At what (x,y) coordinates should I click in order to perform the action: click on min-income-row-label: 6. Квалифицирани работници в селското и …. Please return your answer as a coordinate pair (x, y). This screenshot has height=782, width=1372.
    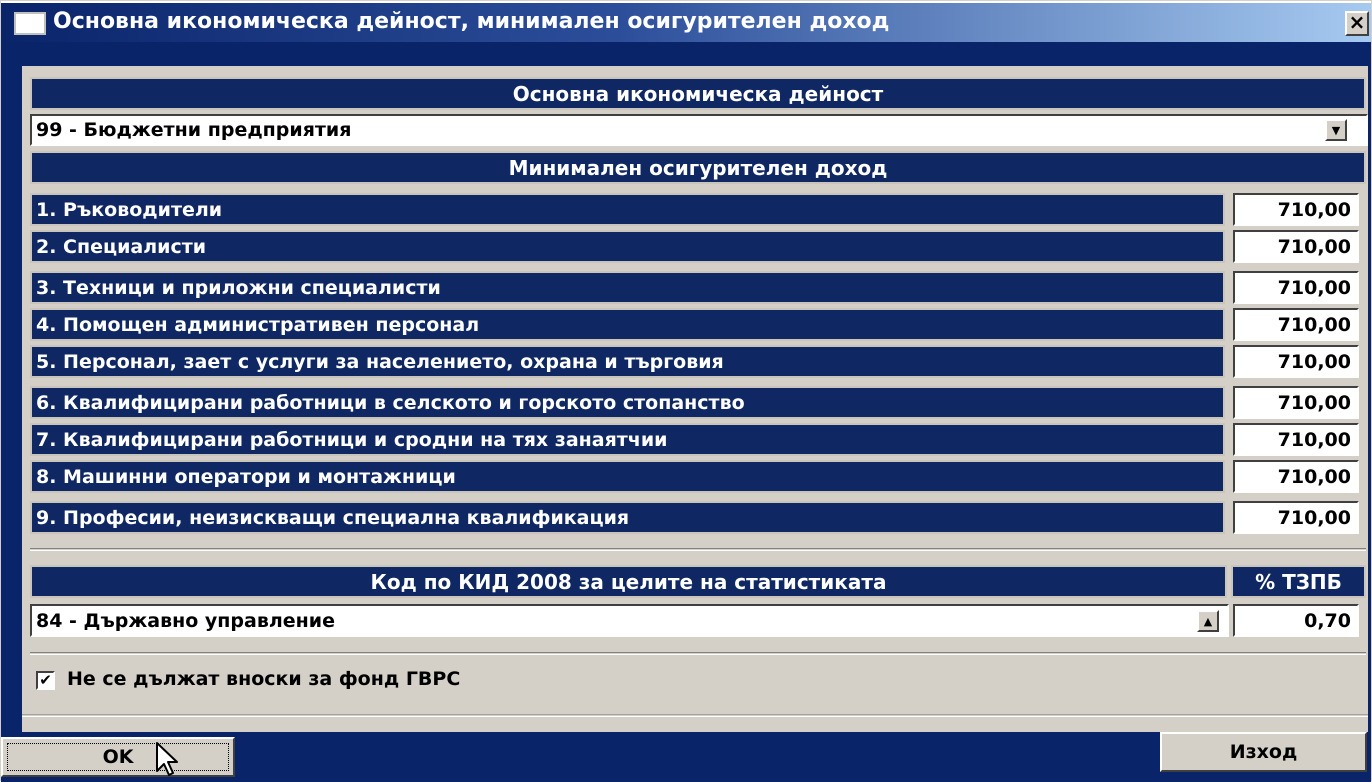
    Looking at the image, I should click on (627, 402).